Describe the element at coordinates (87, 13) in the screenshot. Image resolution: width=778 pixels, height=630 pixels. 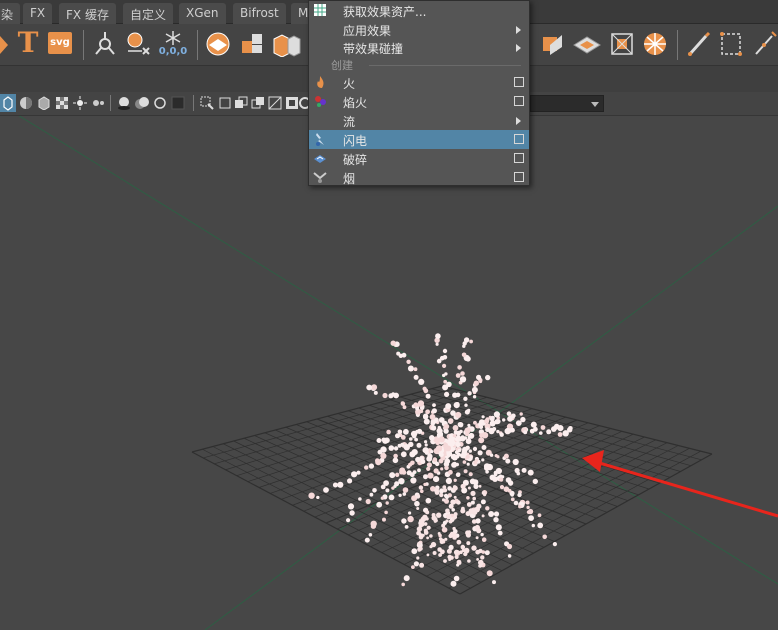
I see `shelf-tab-fx-cache: FX 缓存` at that location.